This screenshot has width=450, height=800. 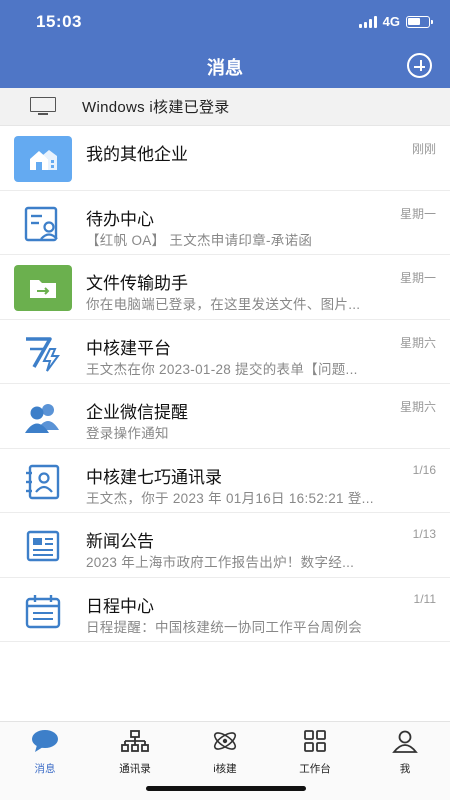 What do you see at coordinates (137, 283) in the screenshot?
I see `message-title: 文件传输助手` at bounding box center [137, 283].